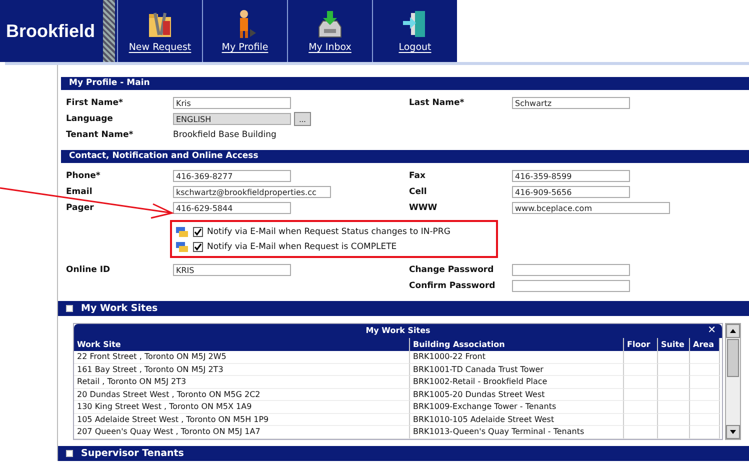  Describe the element at coordinates (641, 344) in the screenshot. I see `column-header: Floor` at that location.